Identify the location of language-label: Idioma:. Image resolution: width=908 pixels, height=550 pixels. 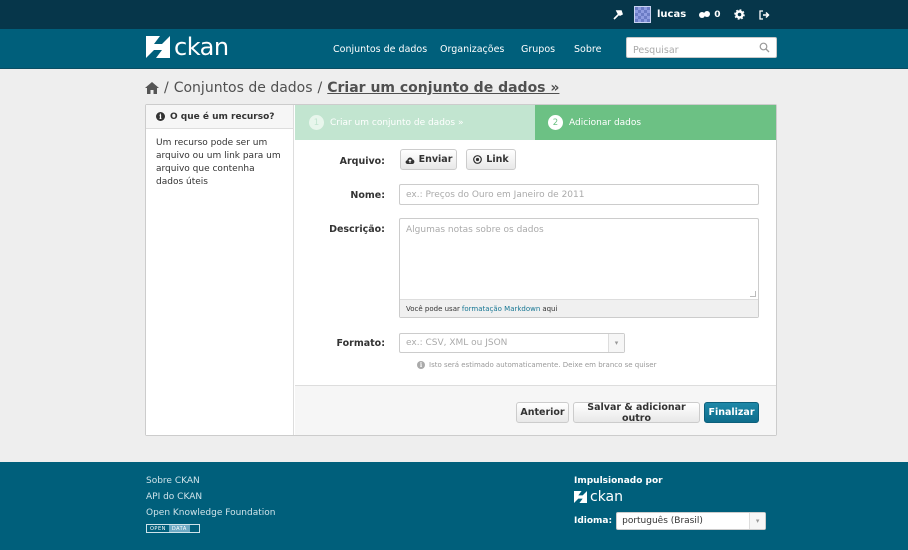
(593, 521).